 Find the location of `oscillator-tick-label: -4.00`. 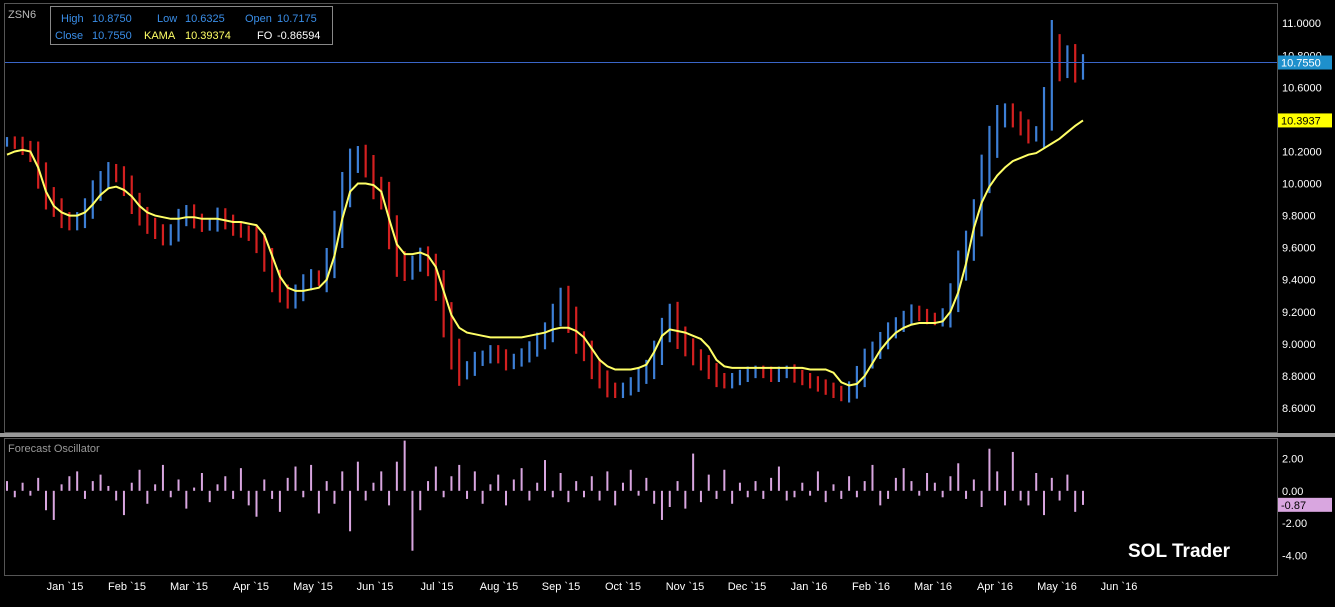

oscillator-tick-label: -4.00 is located at coordinates (1294, 557).